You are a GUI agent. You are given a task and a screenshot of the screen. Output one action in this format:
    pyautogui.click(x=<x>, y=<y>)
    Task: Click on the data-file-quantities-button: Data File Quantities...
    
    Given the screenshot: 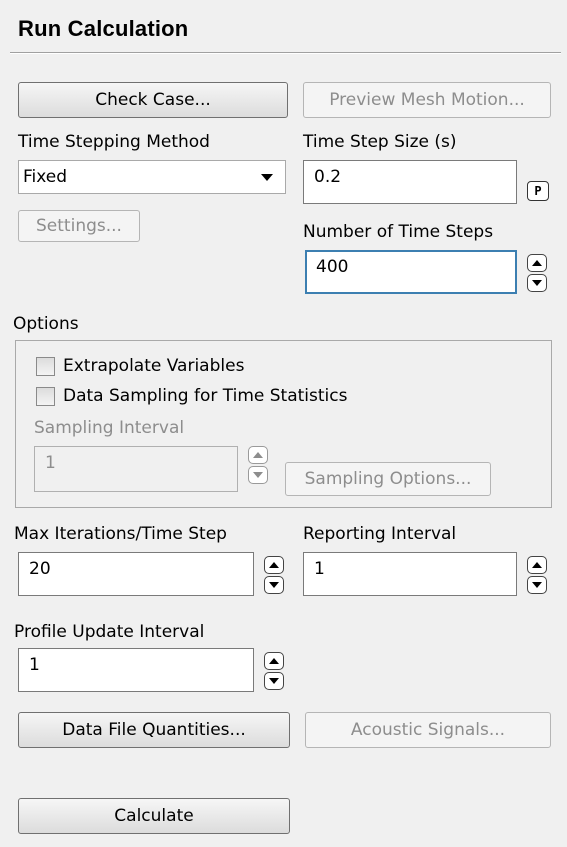 What is the action you would take?
    pyautogui.click(x=154, y=730)
    